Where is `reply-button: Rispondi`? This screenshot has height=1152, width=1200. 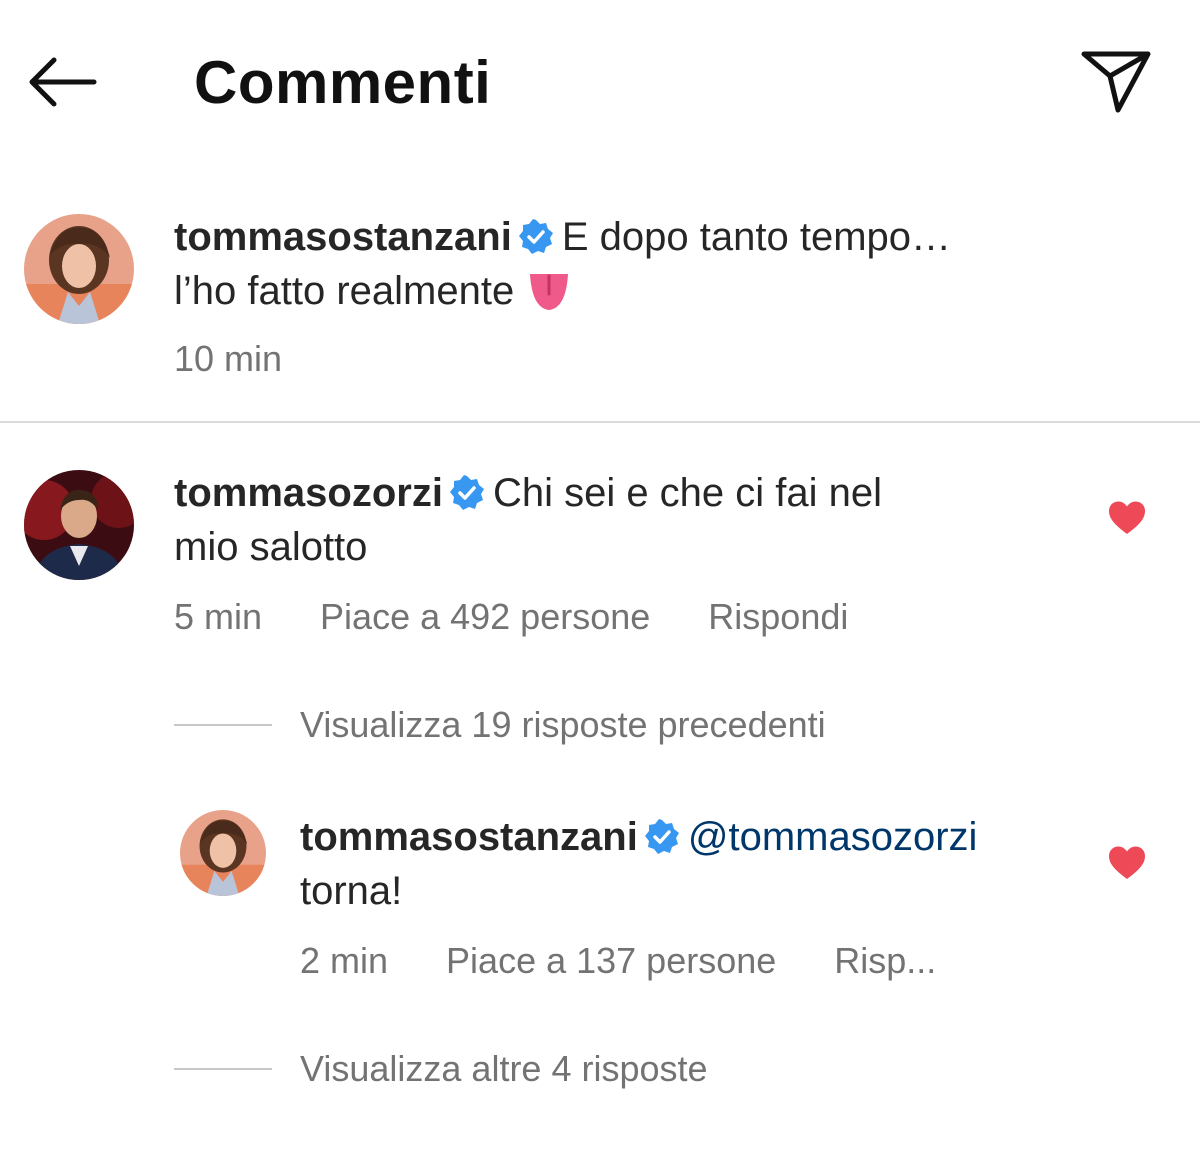 reply-button: Rispondi is located at coordinates (778, 616).